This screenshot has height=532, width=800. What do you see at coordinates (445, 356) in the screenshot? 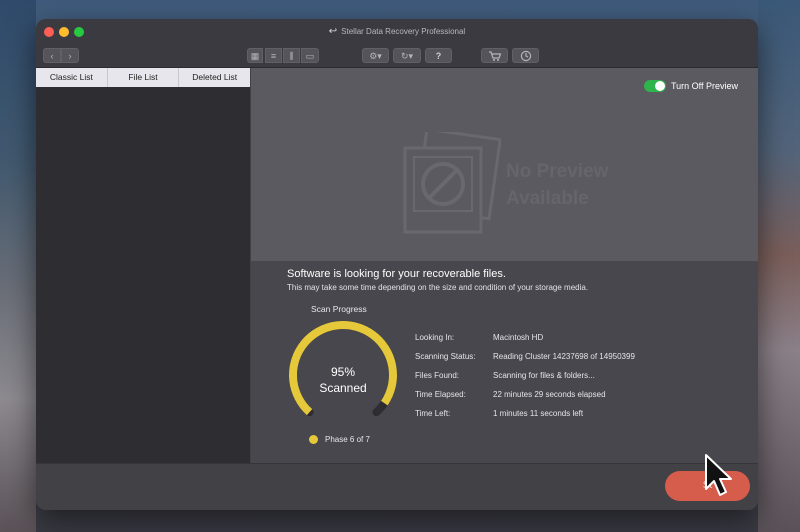
I see `detail-label: Scanning Status:` at bounding box center [445, 356].